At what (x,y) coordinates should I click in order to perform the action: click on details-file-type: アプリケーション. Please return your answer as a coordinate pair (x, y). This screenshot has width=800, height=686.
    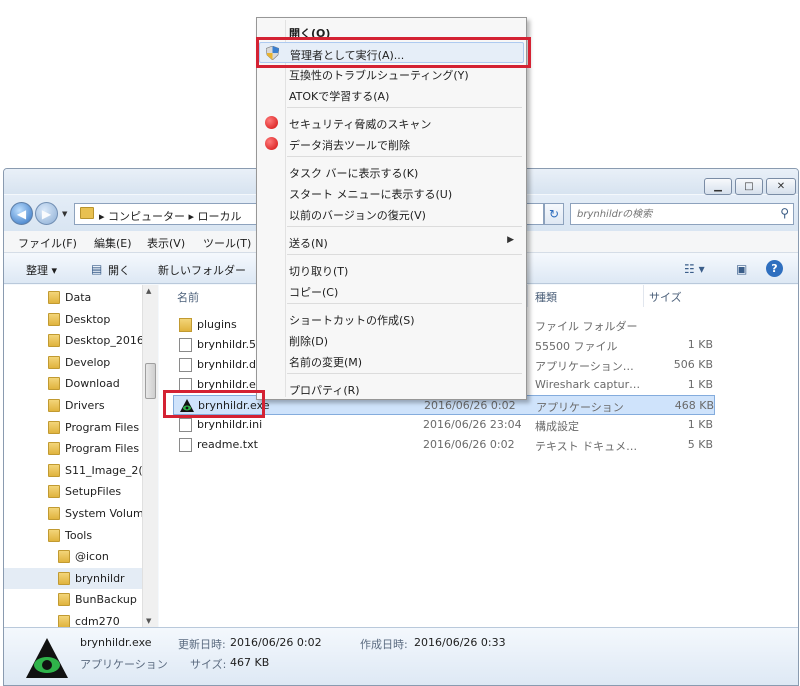
    Looking at the image, I should click on (124, 664).